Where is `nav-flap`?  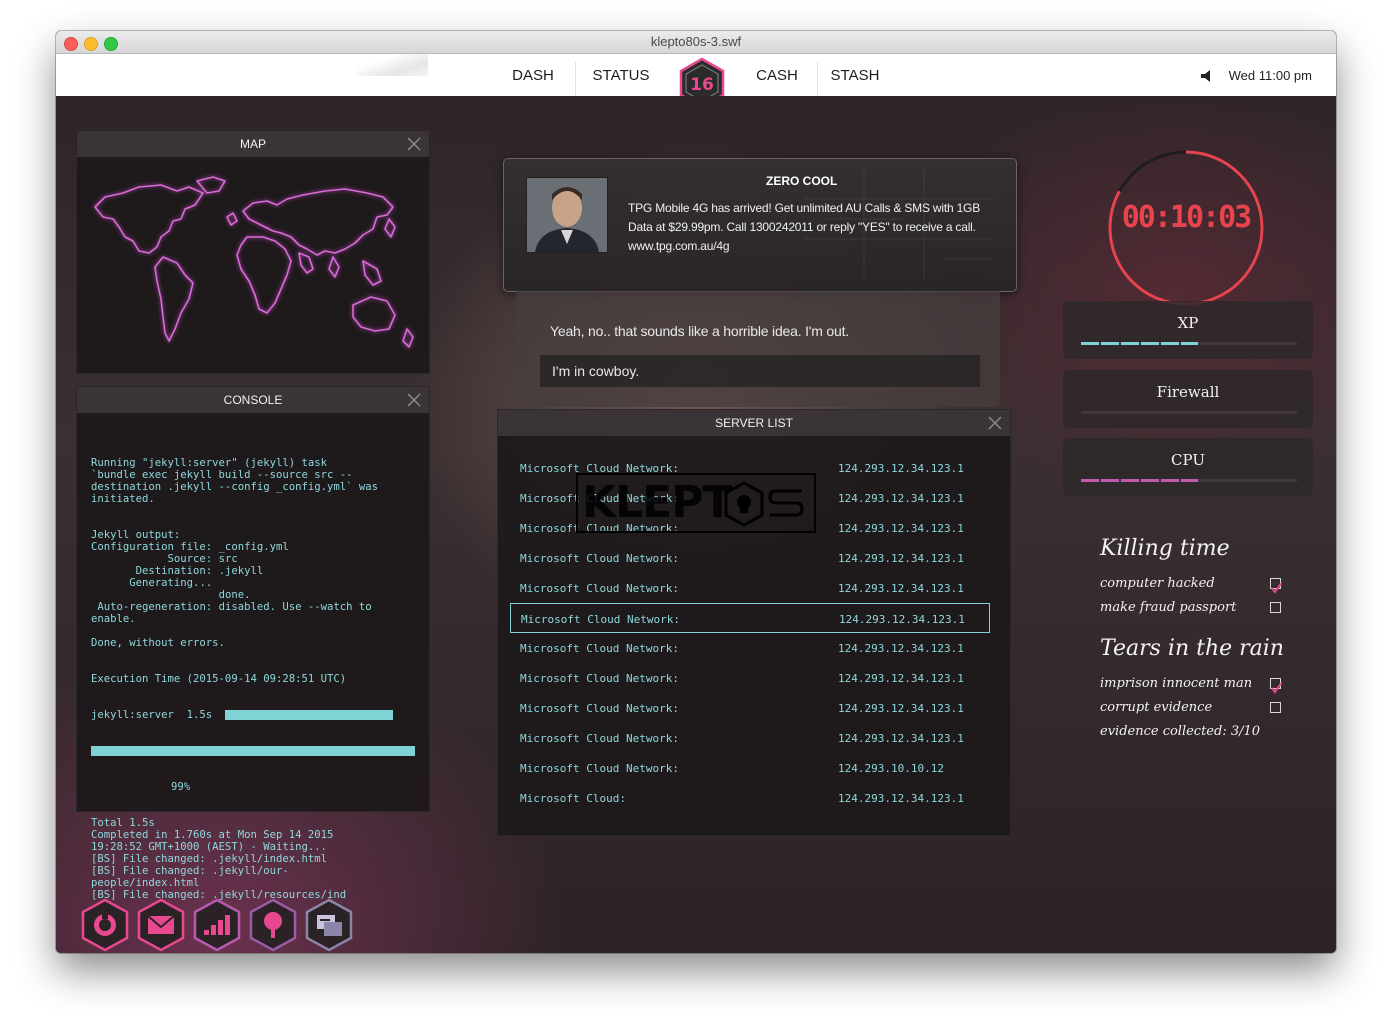 nav-flap is located at coordinates (392, 65).